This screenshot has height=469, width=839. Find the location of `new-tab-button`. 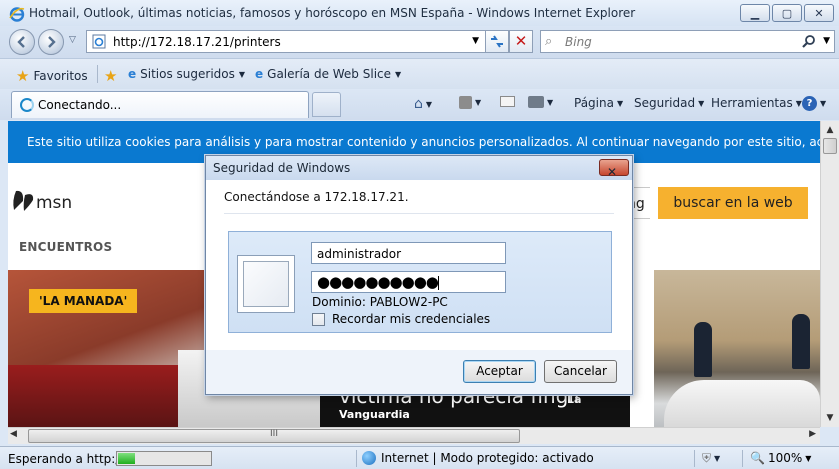

new-tab-button is located at coordinates (326, 104).